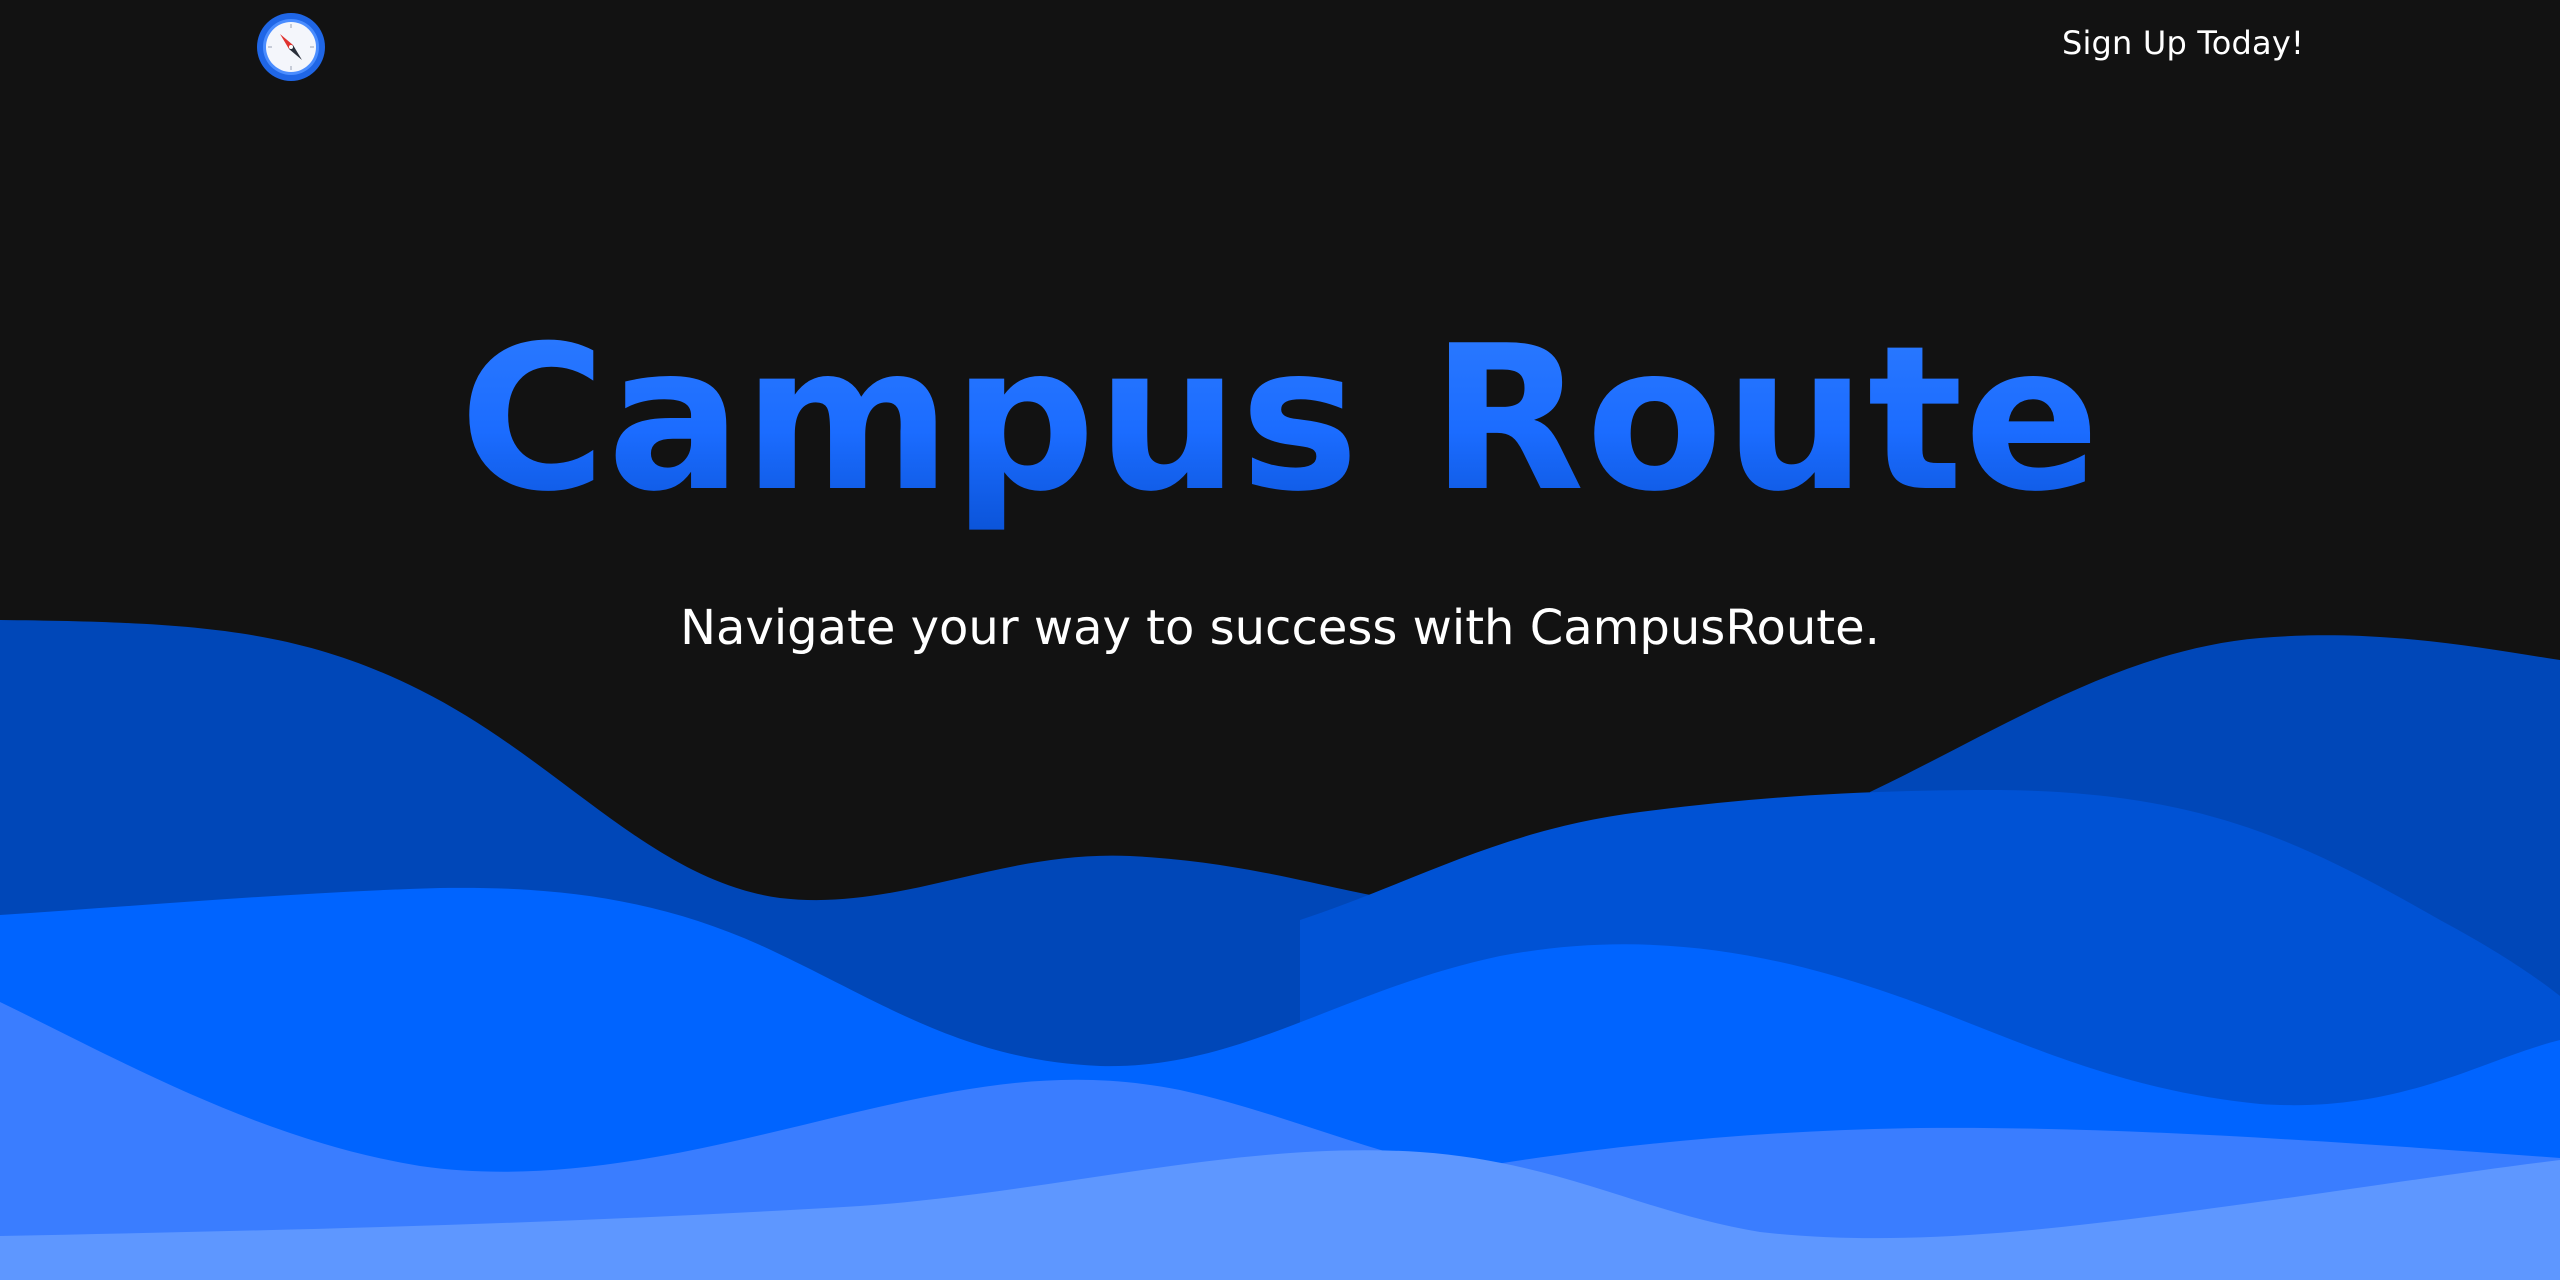 The image size is (2560, 1280). Describe the element at coordinates (1280, 48) in the screenshot. I see `top-nav: Sign Up Today!` at that location.